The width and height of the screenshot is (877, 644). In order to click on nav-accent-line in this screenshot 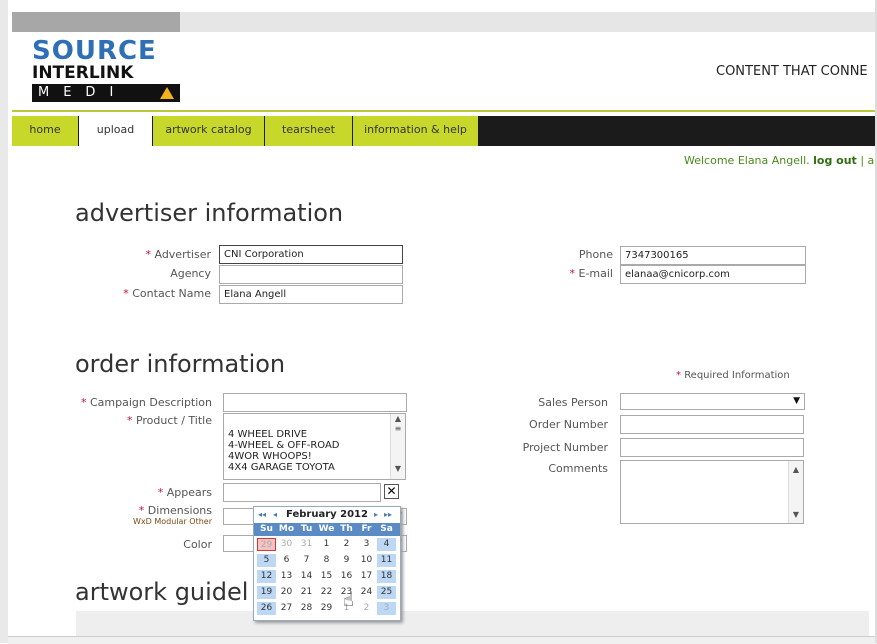, I will do `click(444, 111)`.